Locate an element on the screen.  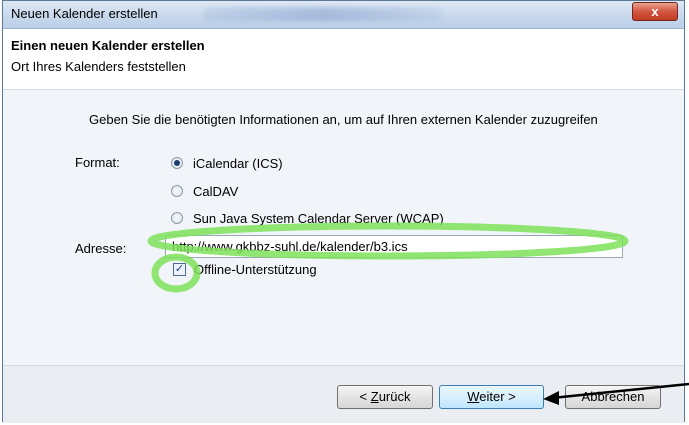
close-icon: x is located at coordinates (655, 11).